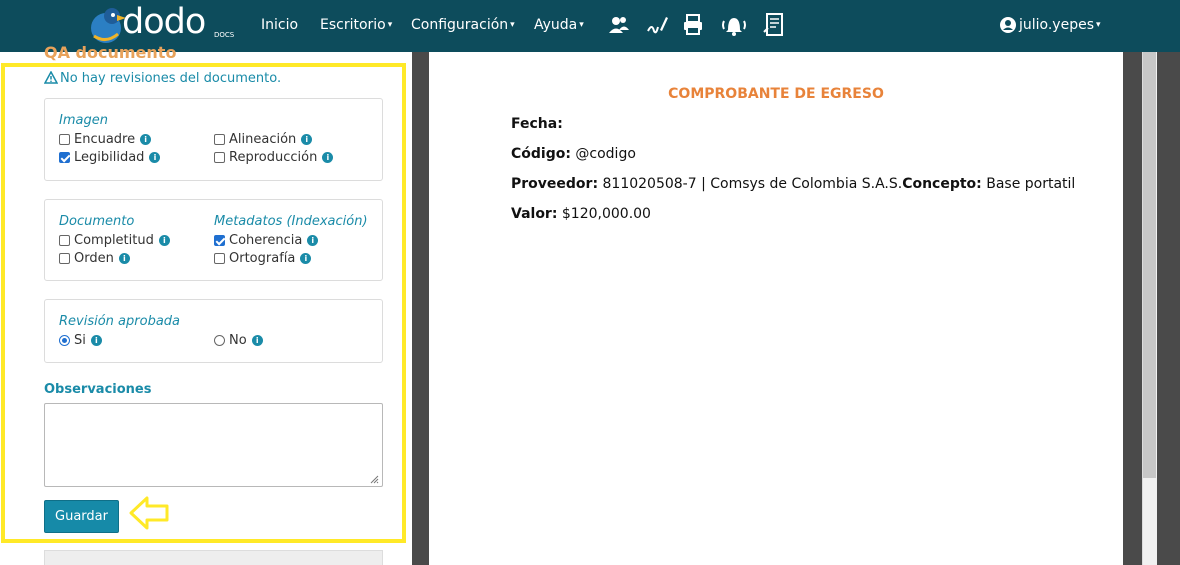 The width and height of the screenshot is (1180, 565). I want to click on printer-icon, so click(693, 25).